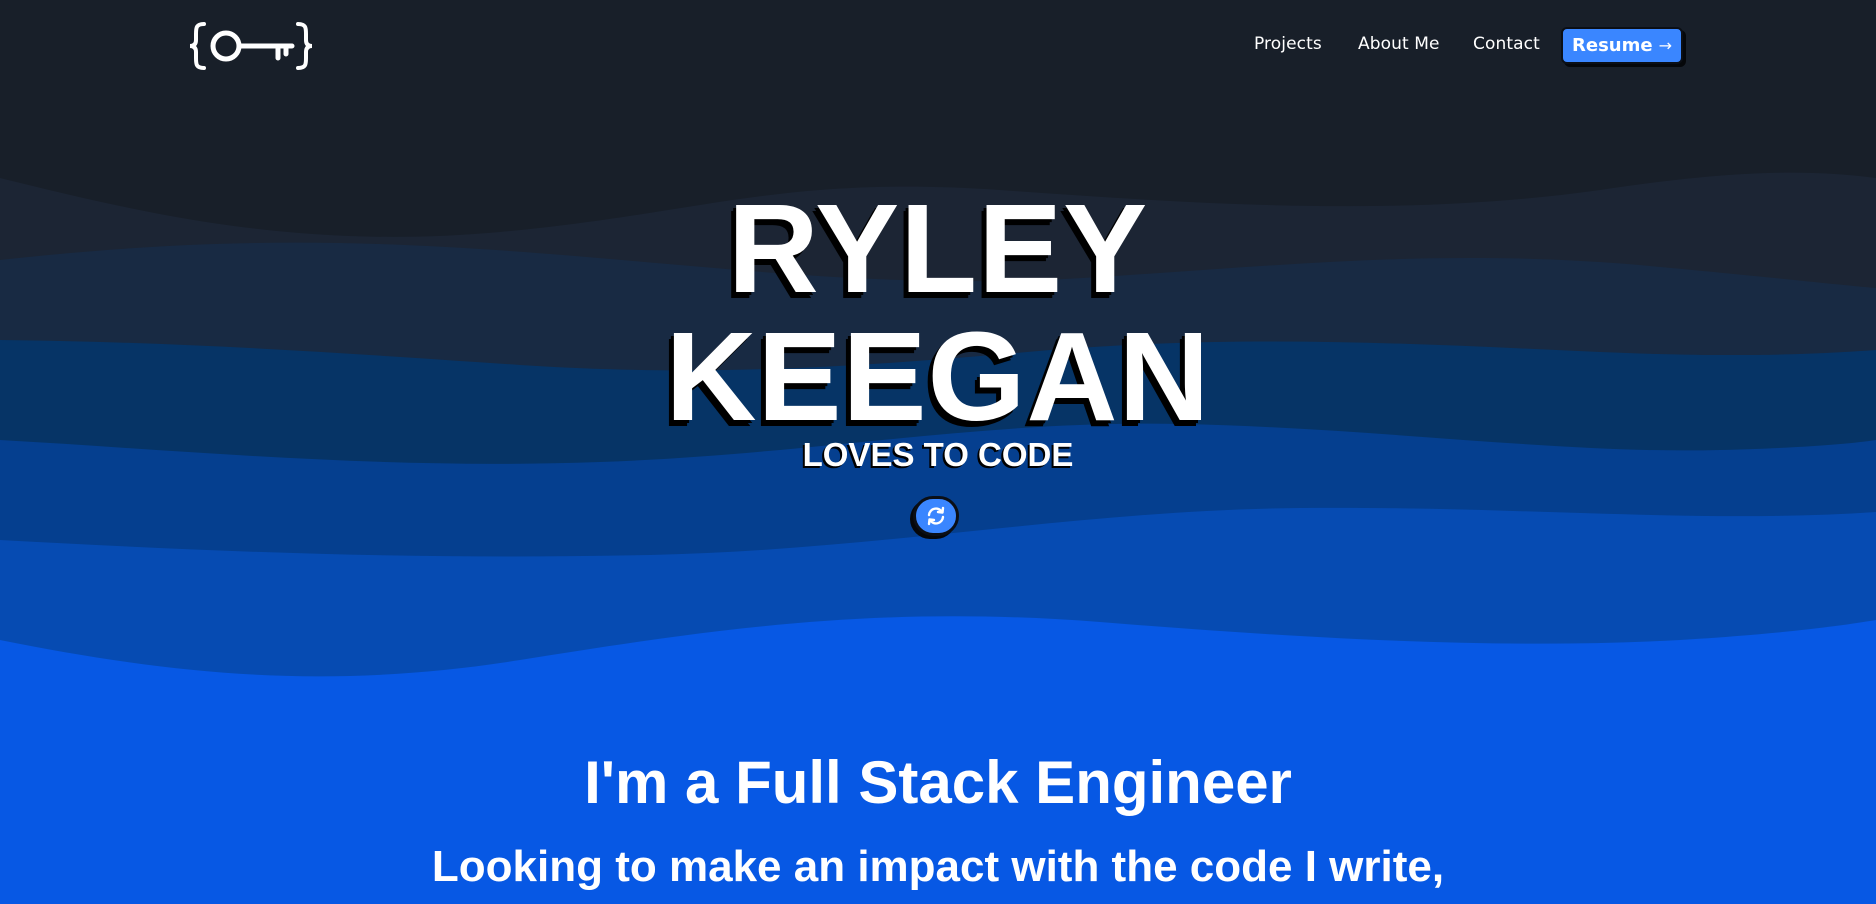  Describe the element at coordinates (938, 454) in the screenshot. I see `hero-tagline: LOVES TO CODE` at that location.